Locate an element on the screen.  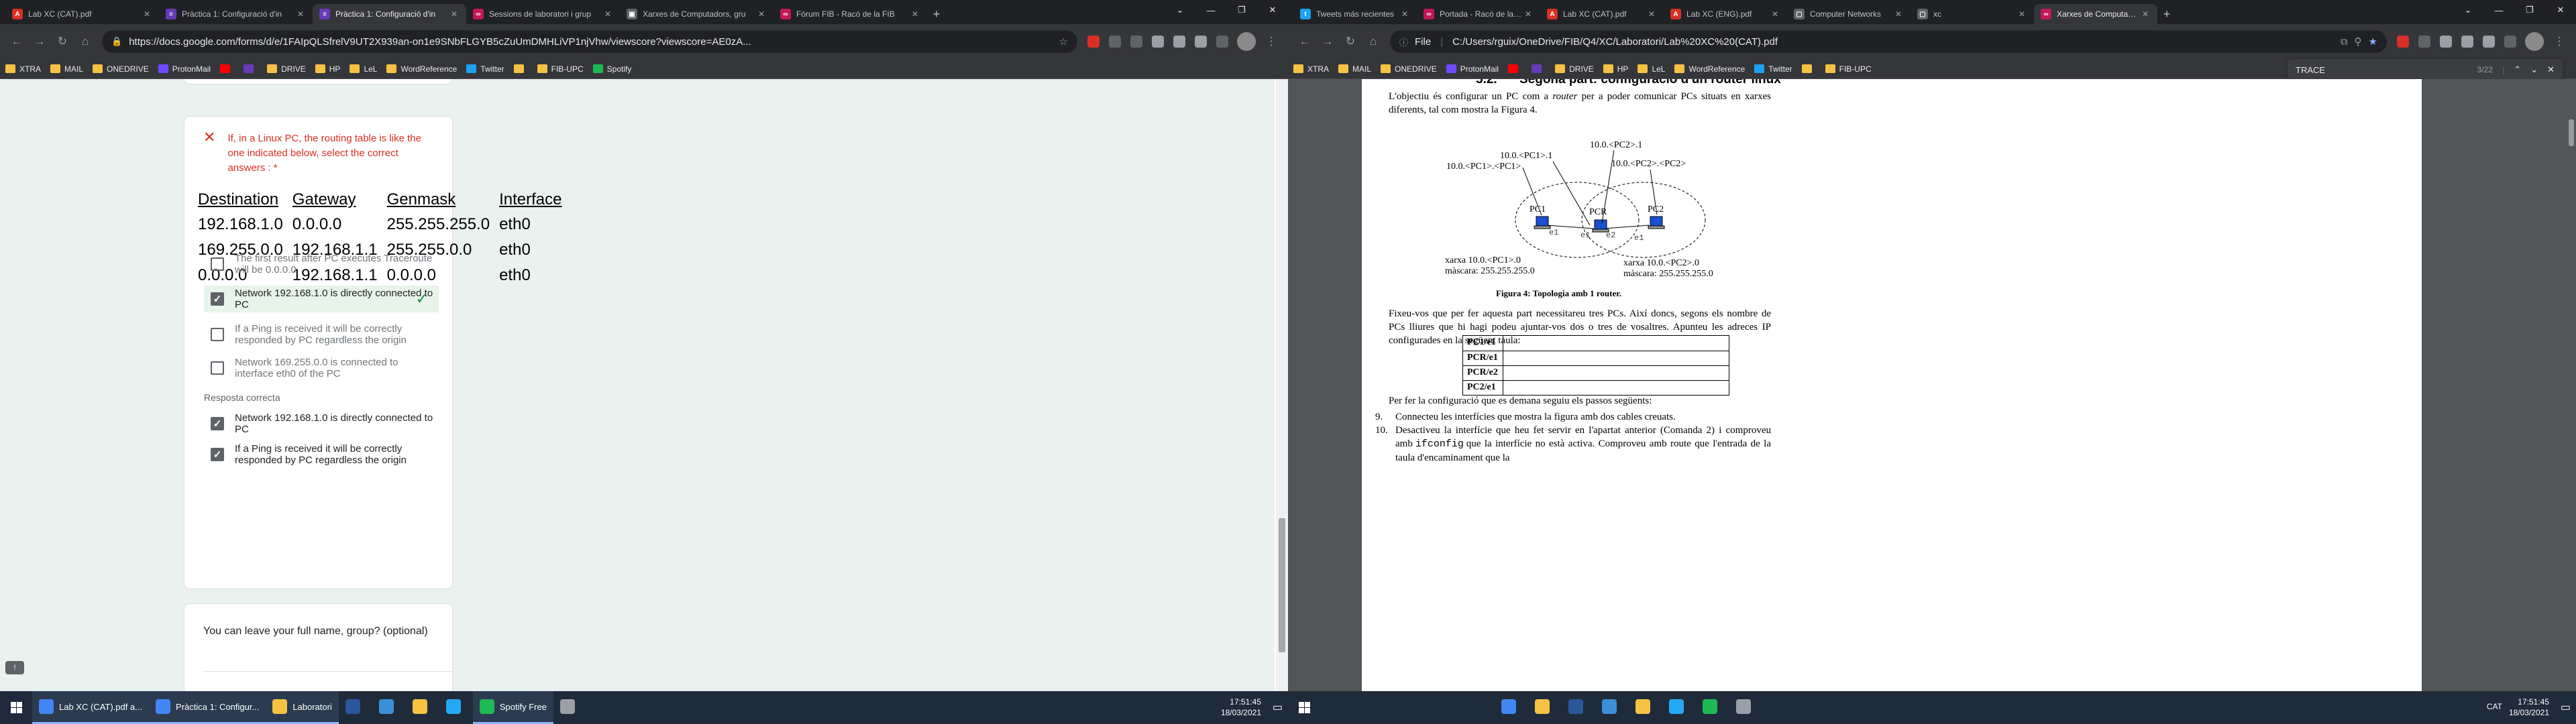
maximize-button: ❐ is located at coordinates (1241, 10).